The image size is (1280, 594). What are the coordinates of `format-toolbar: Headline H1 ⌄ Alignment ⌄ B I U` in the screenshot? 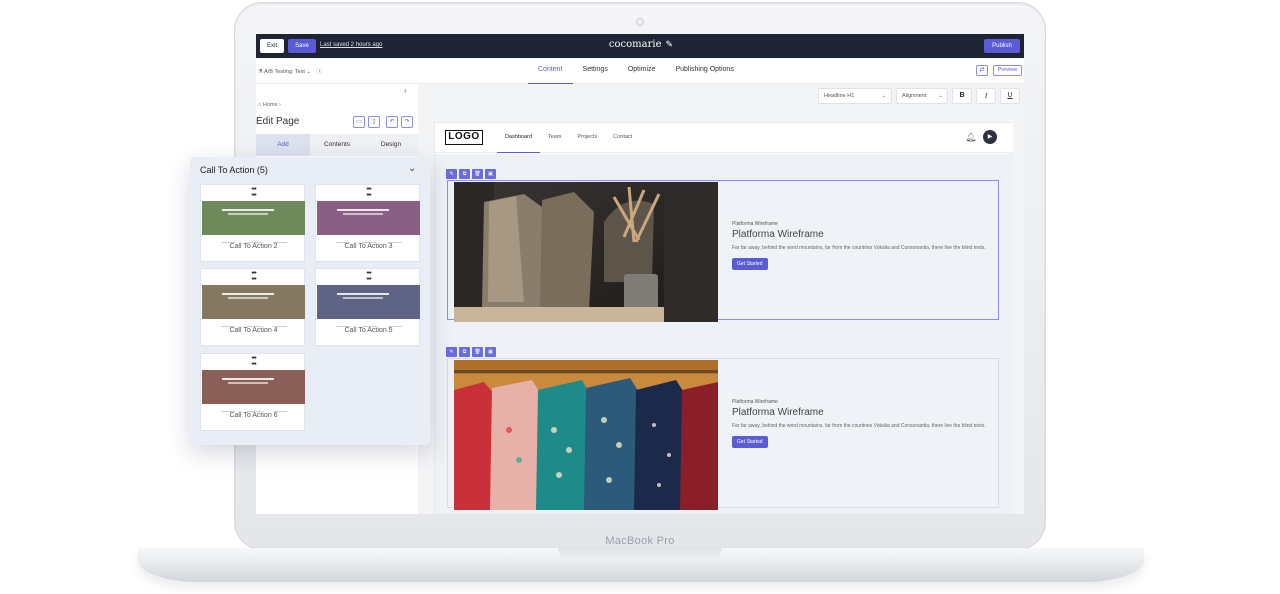 It's located at (721, 96).